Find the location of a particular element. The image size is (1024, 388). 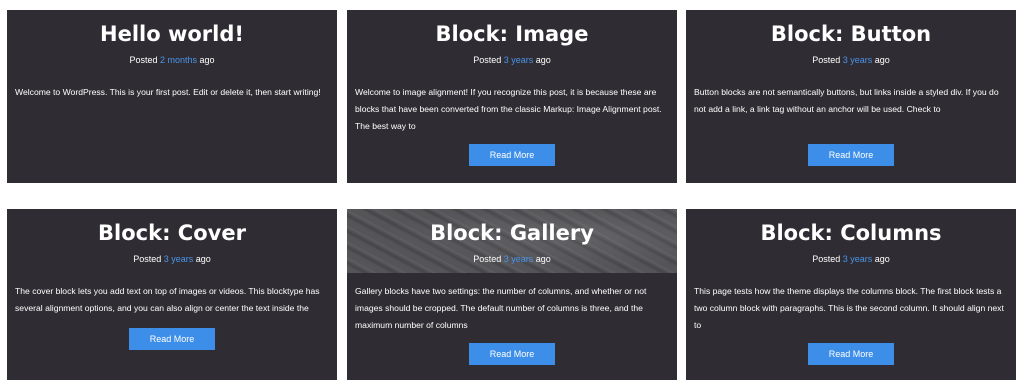

post-title: Block: Columns is located at coordinates (851, 227).